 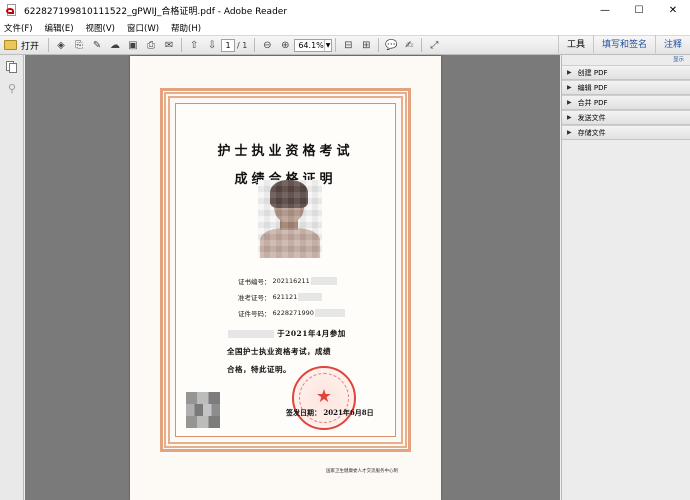 I want to click on id-number-row: 证件号码： 6228271990, so click(x=291, y=313).